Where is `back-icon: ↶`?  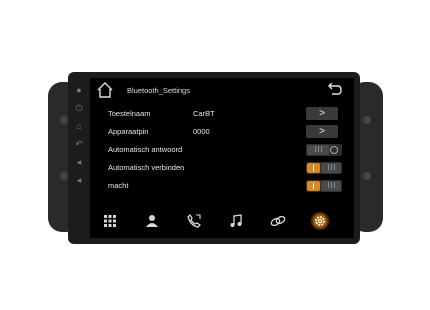 back-icon: ↶ is located at coordinates (79, 144).